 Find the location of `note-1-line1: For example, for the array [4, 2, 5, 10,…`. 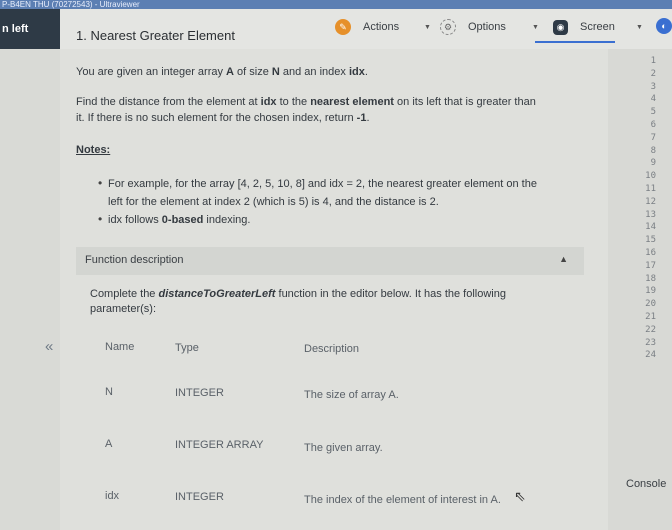

note-1-line1: For example, for the array [4, 2, 5, 10,… is located at coordinates (322, 184).